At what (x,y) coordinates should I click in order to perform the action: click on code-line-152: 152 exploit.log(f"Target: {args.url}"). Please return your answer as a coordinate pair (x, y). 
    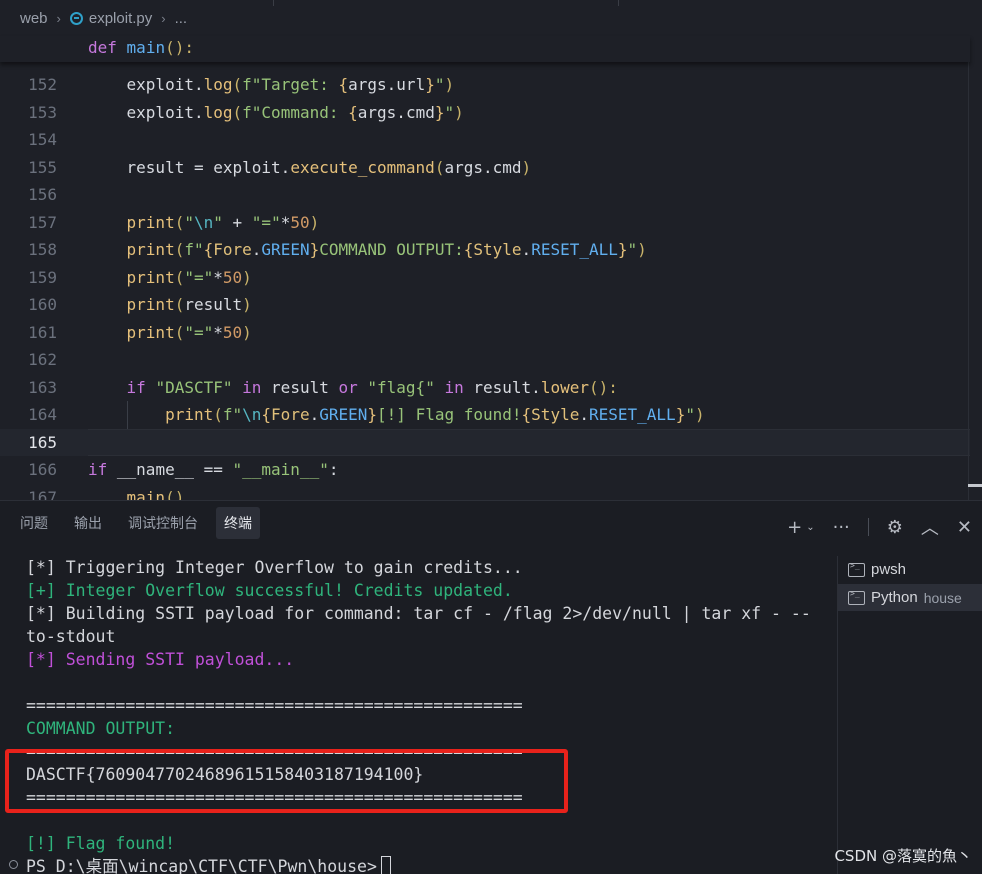
    Looking at the image, I should click on (485, 85).